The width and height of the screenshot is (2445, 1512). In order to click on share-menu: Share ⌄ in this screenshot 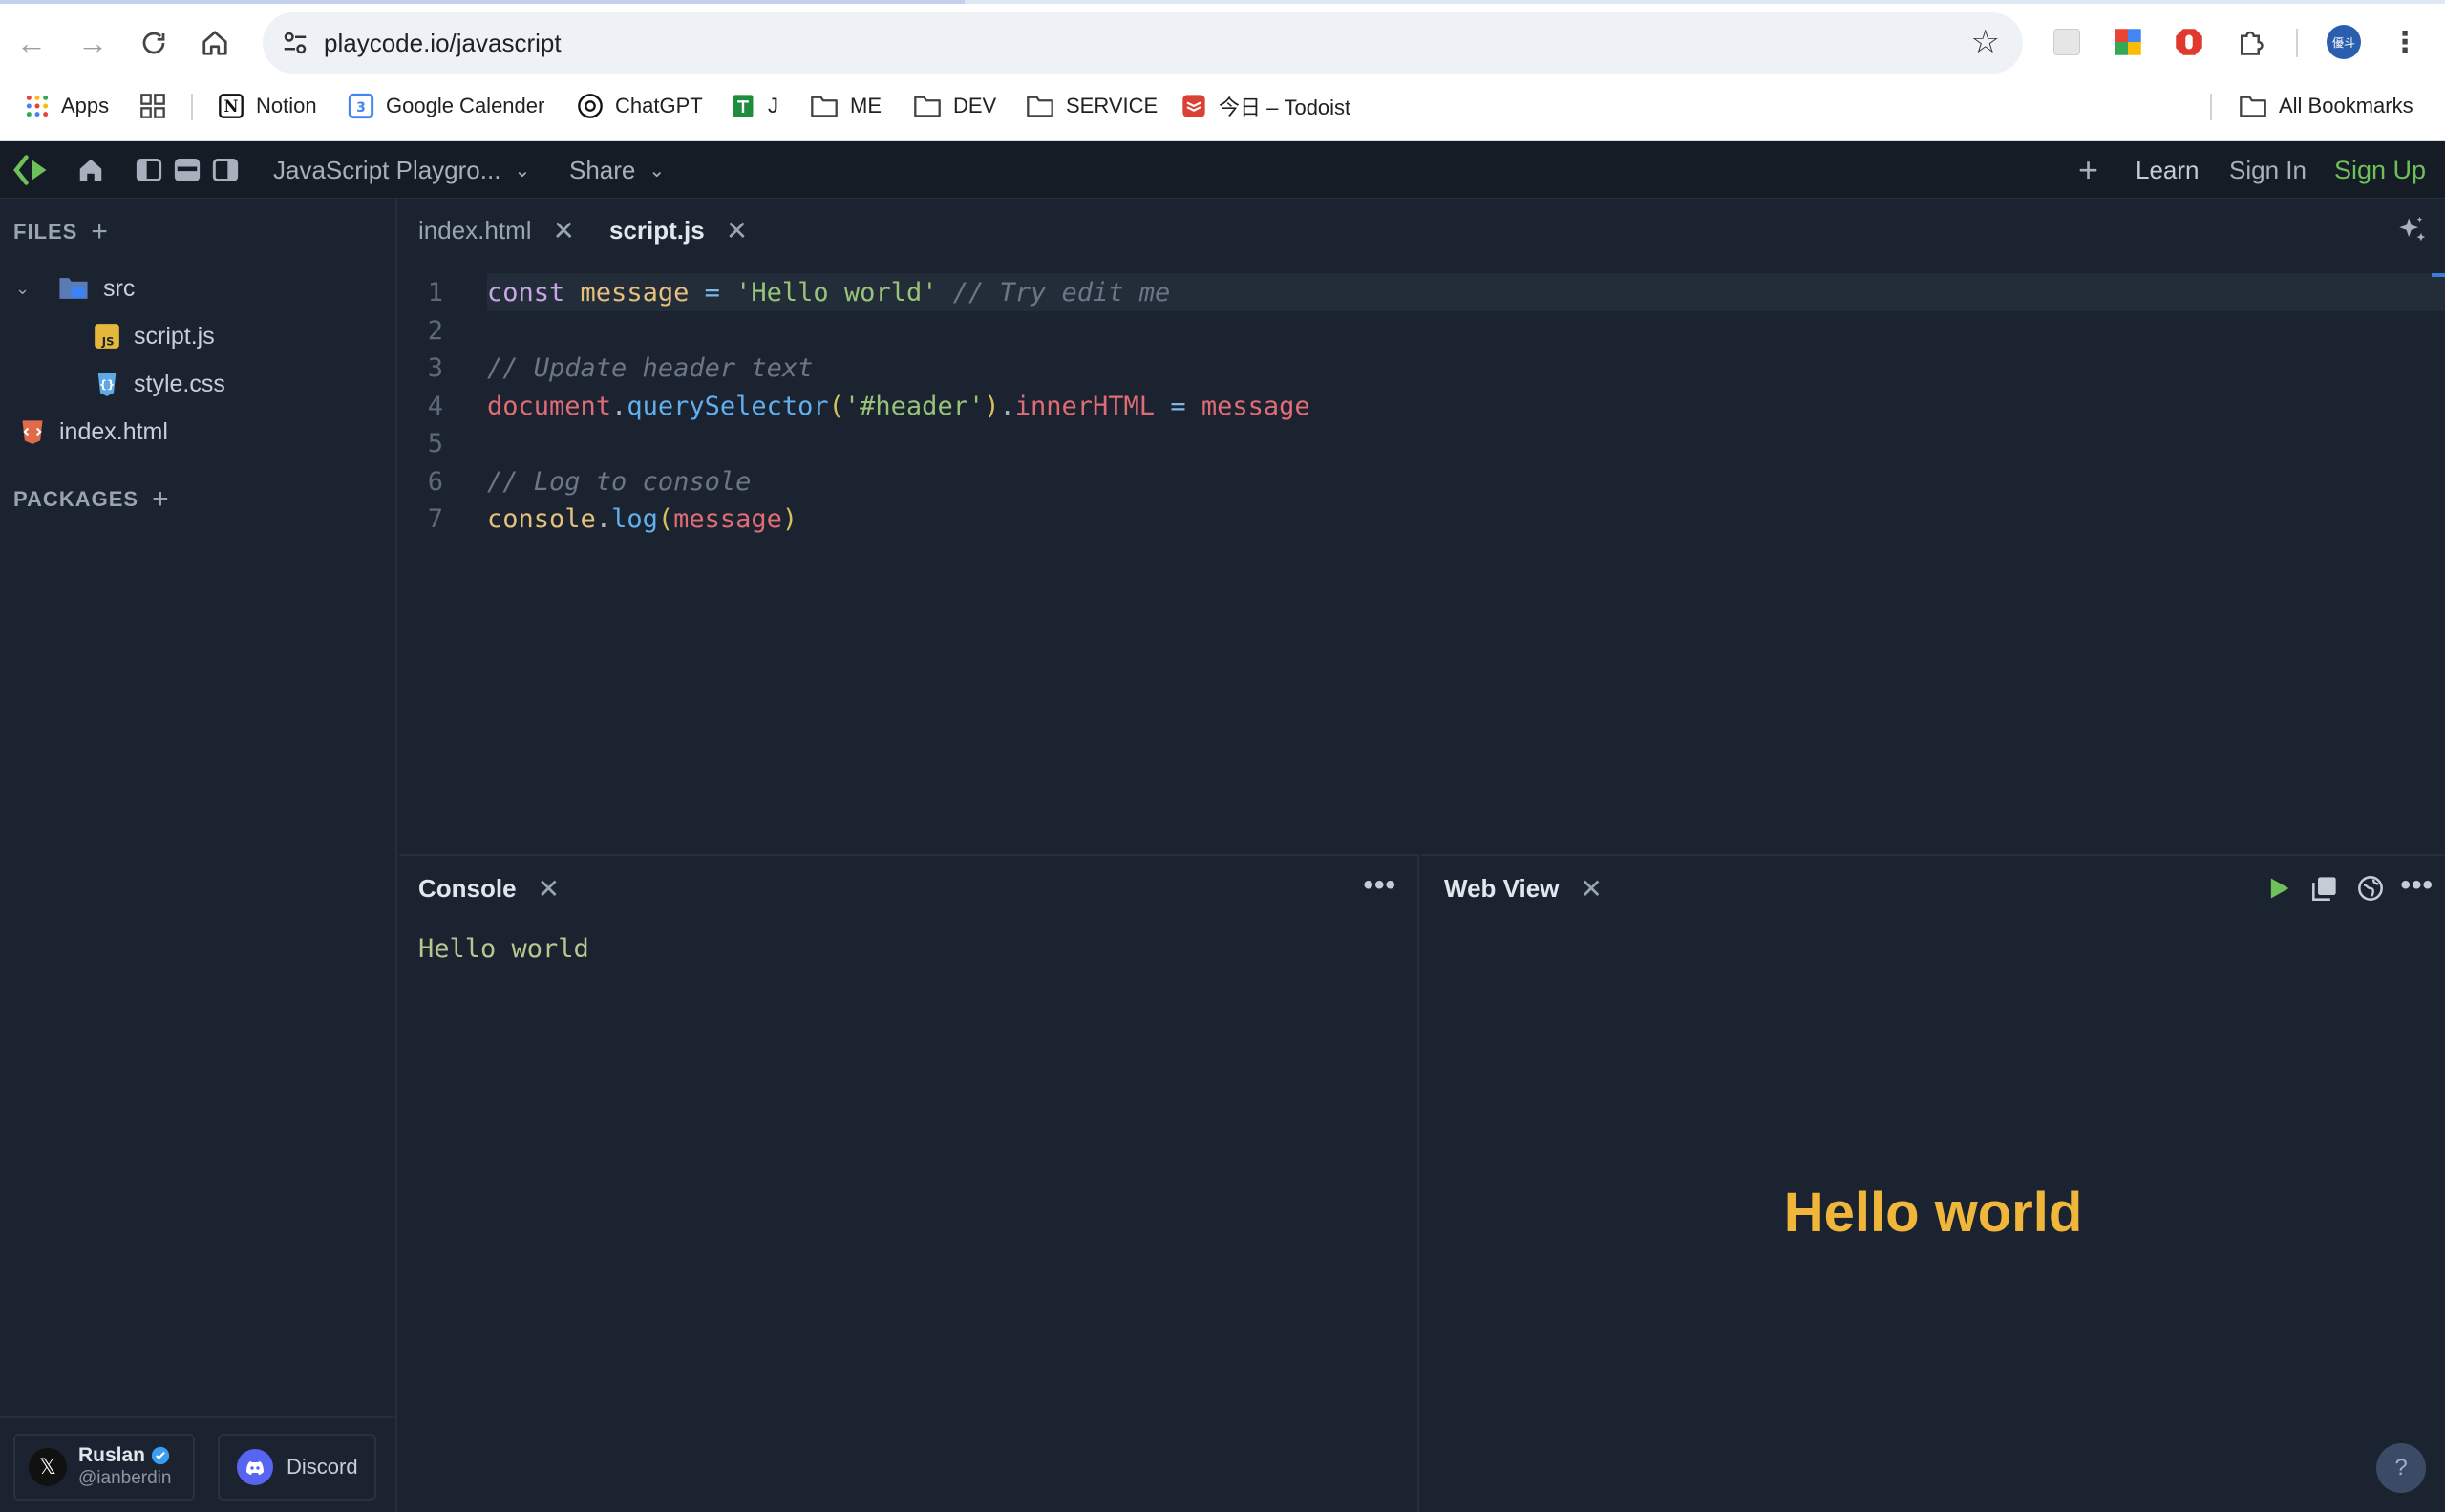, I will do `click(617, 170)`.